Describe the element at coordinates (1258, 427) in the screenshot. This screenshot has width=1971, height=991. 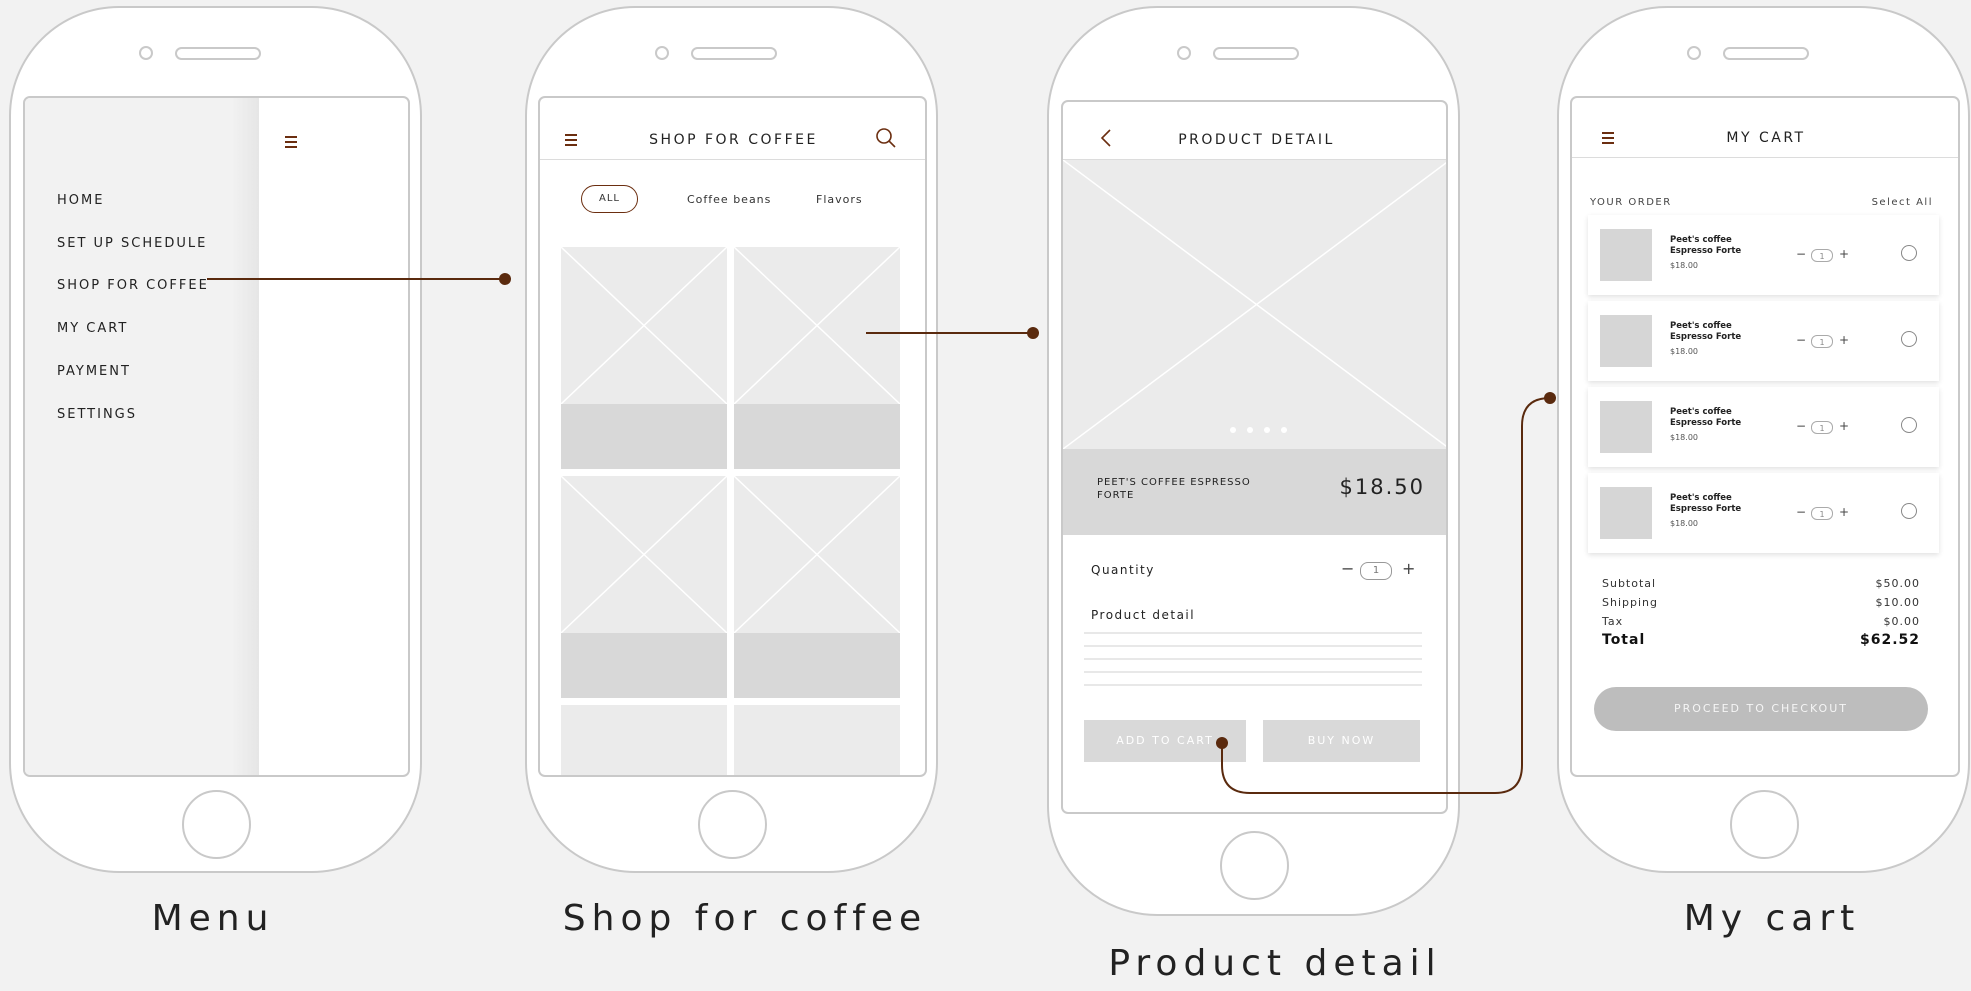
I see `carousel-dots` at that location.